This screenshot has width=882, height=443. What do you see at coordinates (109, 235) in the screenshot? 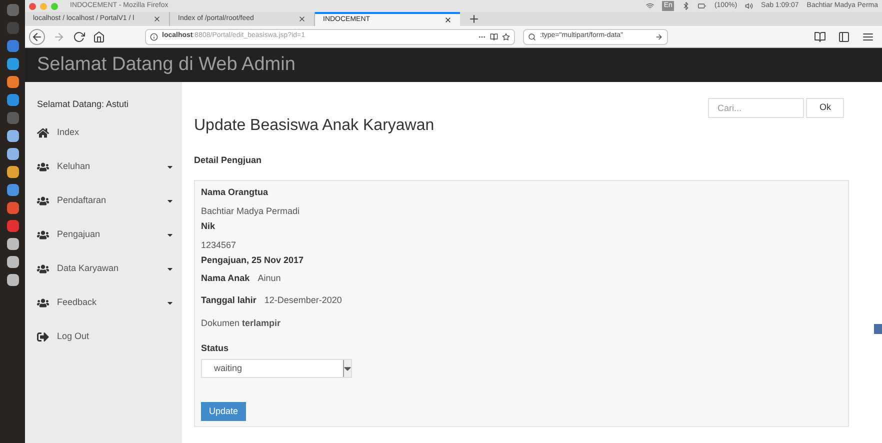
I see `sidebar-menu-item: Pengajuan` at bounding box center [109, 235].